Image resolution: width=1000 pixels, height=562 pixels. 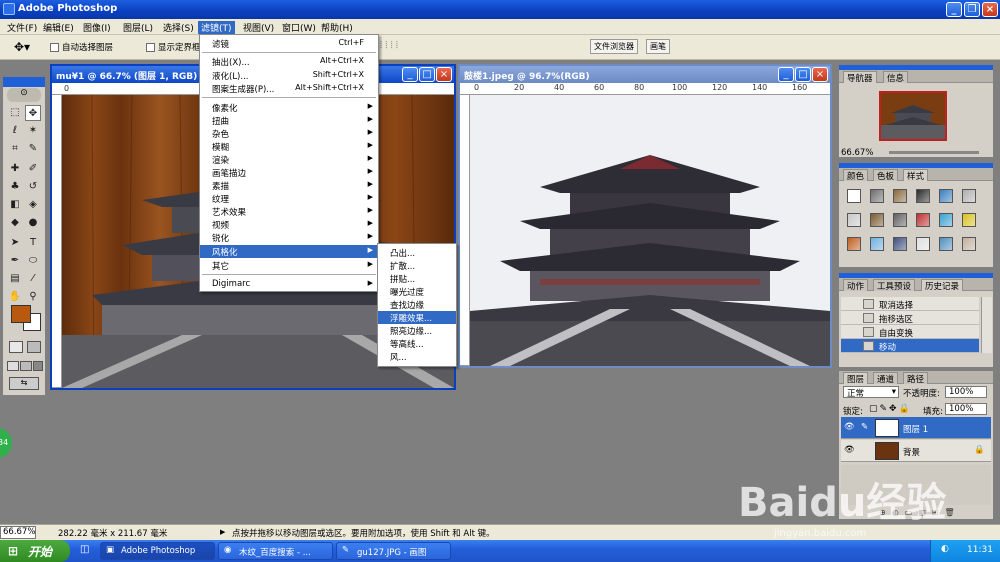 What do you see at coordinates (6, 443) in the screenshot?
I see `floating-badge: 34` at bounding box center [6, 443].